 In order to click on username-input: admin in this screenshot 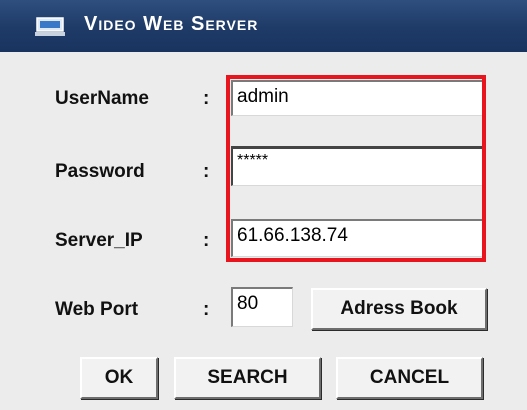, I will do `click(357, 98)`.